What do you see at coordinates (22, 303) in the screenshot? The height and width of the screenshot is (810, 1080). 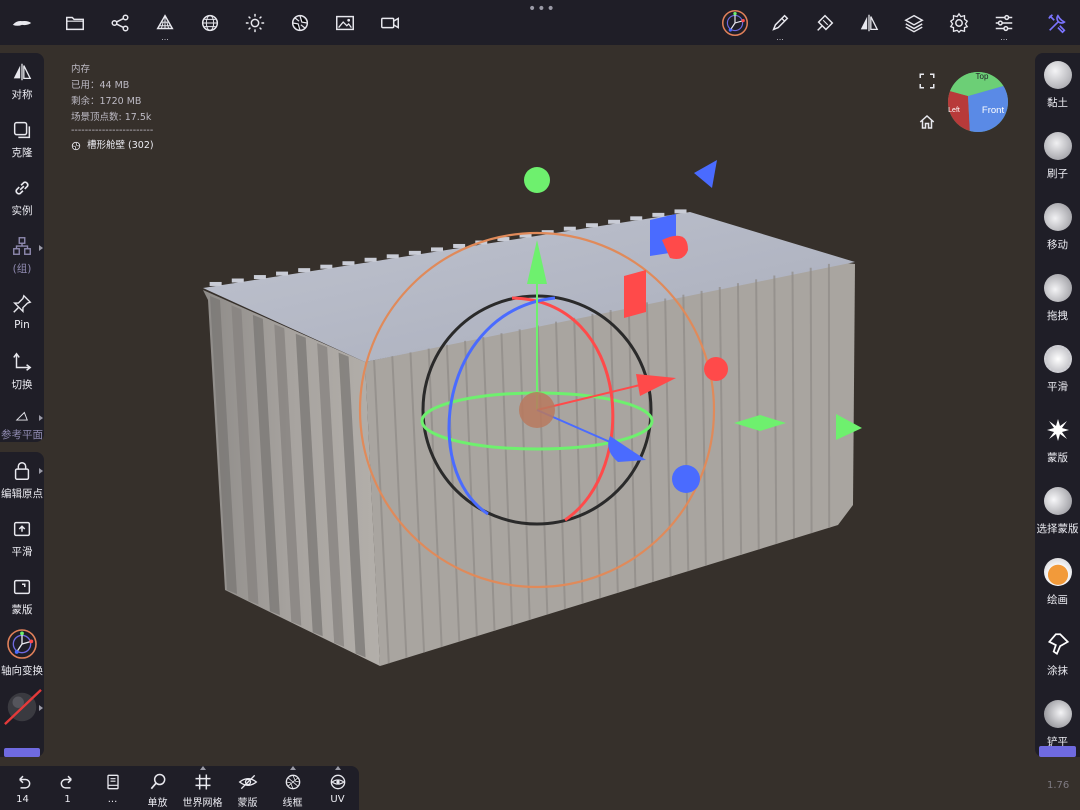 I see `pin-icon` at bounding box center [22, 303].